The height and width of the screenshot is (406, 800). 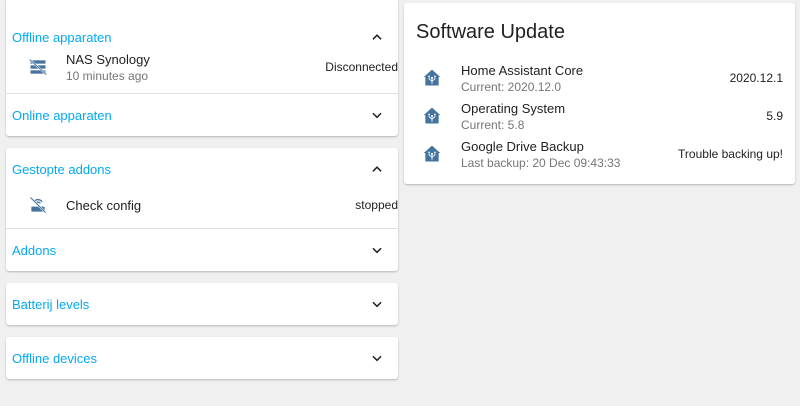 What do you see at coordinates (38, 67) in the screenshot?
I see `nas-off-icon` at bounding box center [38, 67].